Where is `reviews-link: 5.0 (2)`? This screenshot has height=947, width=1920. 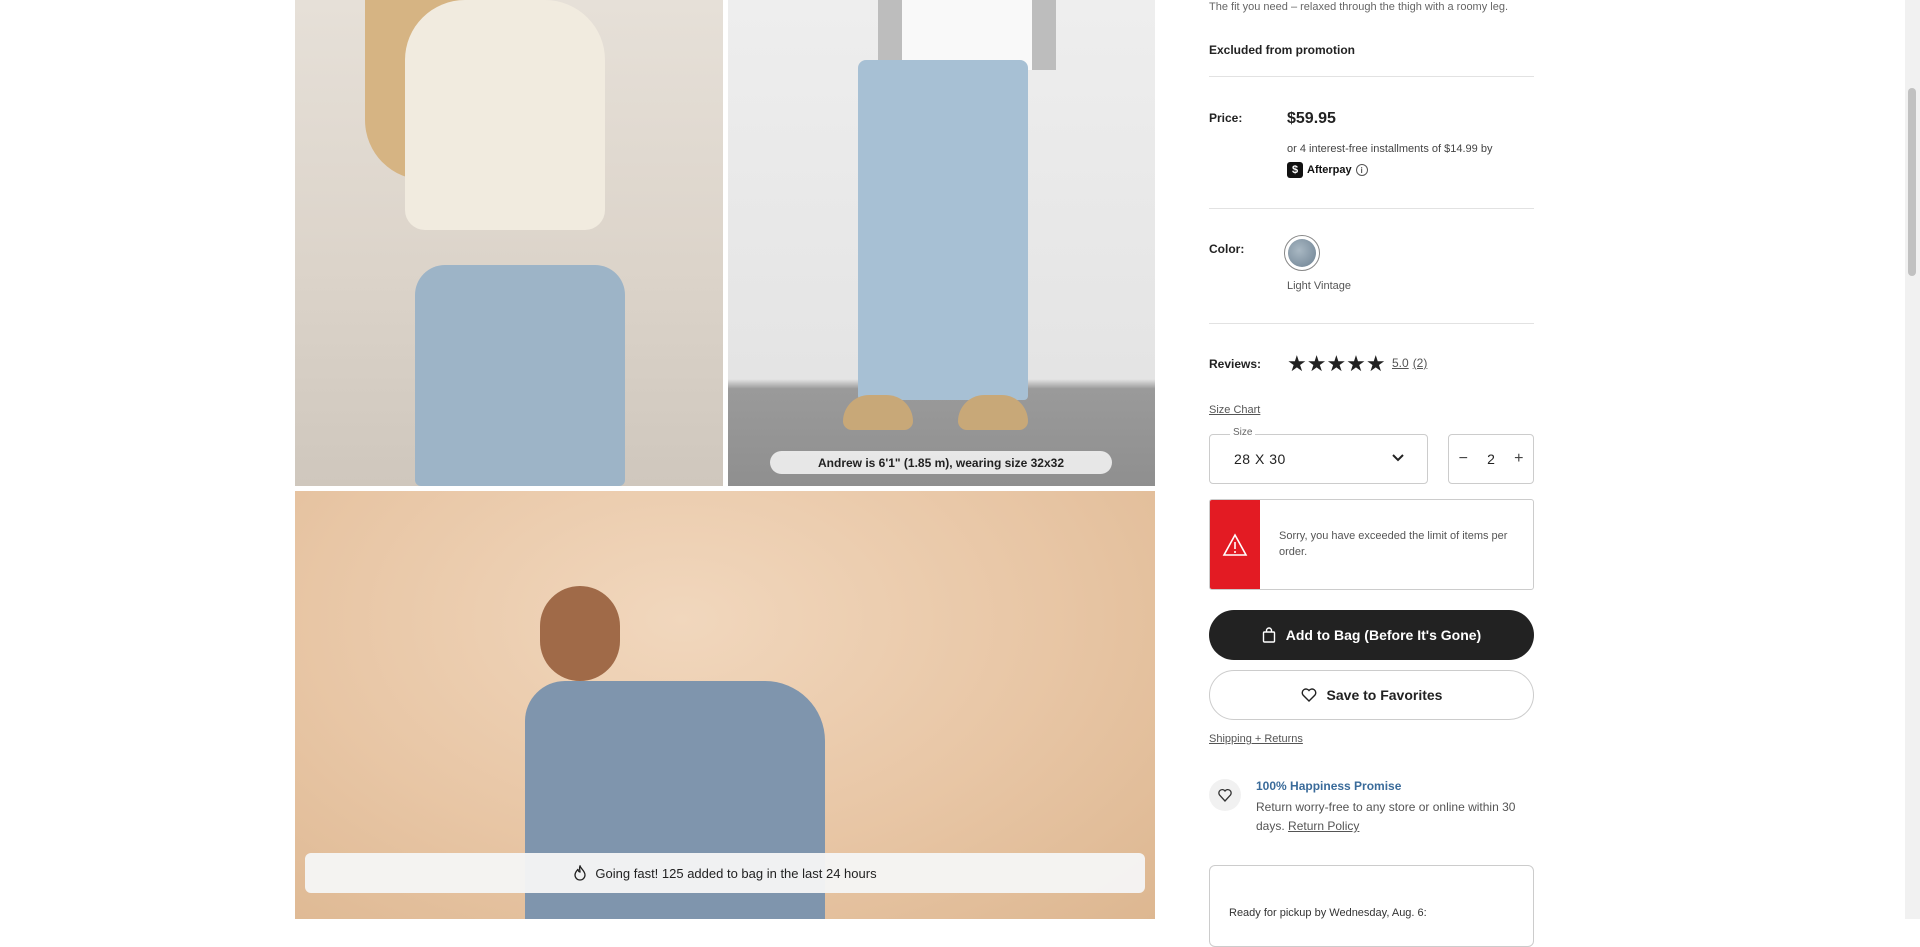 reviews-link: 5.0 (2) is located at coordinates (1409, 363).